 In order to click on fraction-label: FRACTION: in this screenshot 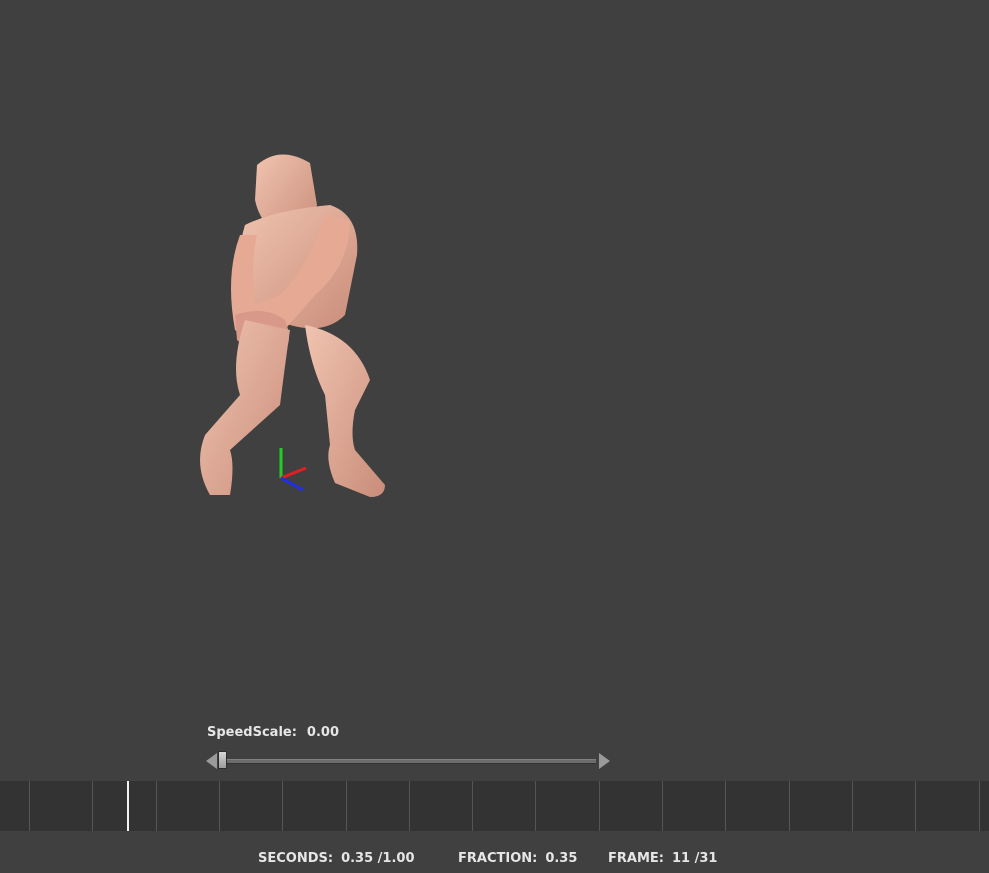, I will do `click(498, 858)`.